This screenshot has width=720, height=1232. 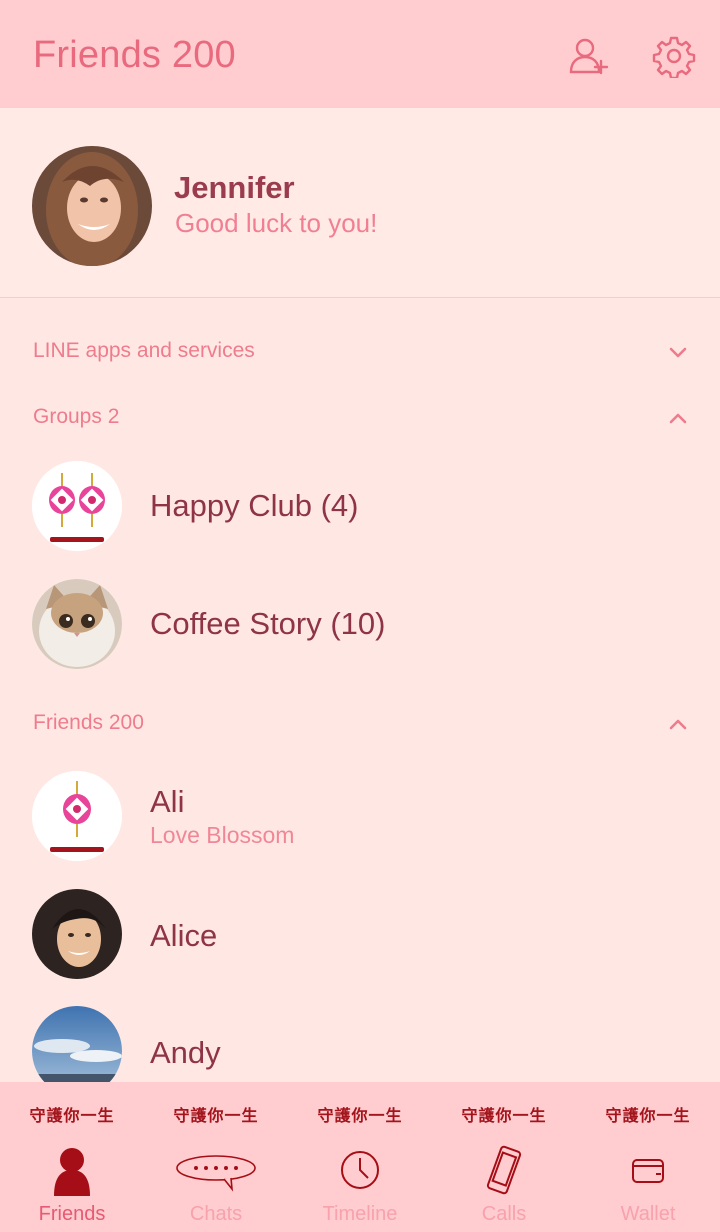 What do you see at coordinates (360, 1214) in the screenshot?
I see `tab-label: Timeline` at bounding box center [360, 1214].